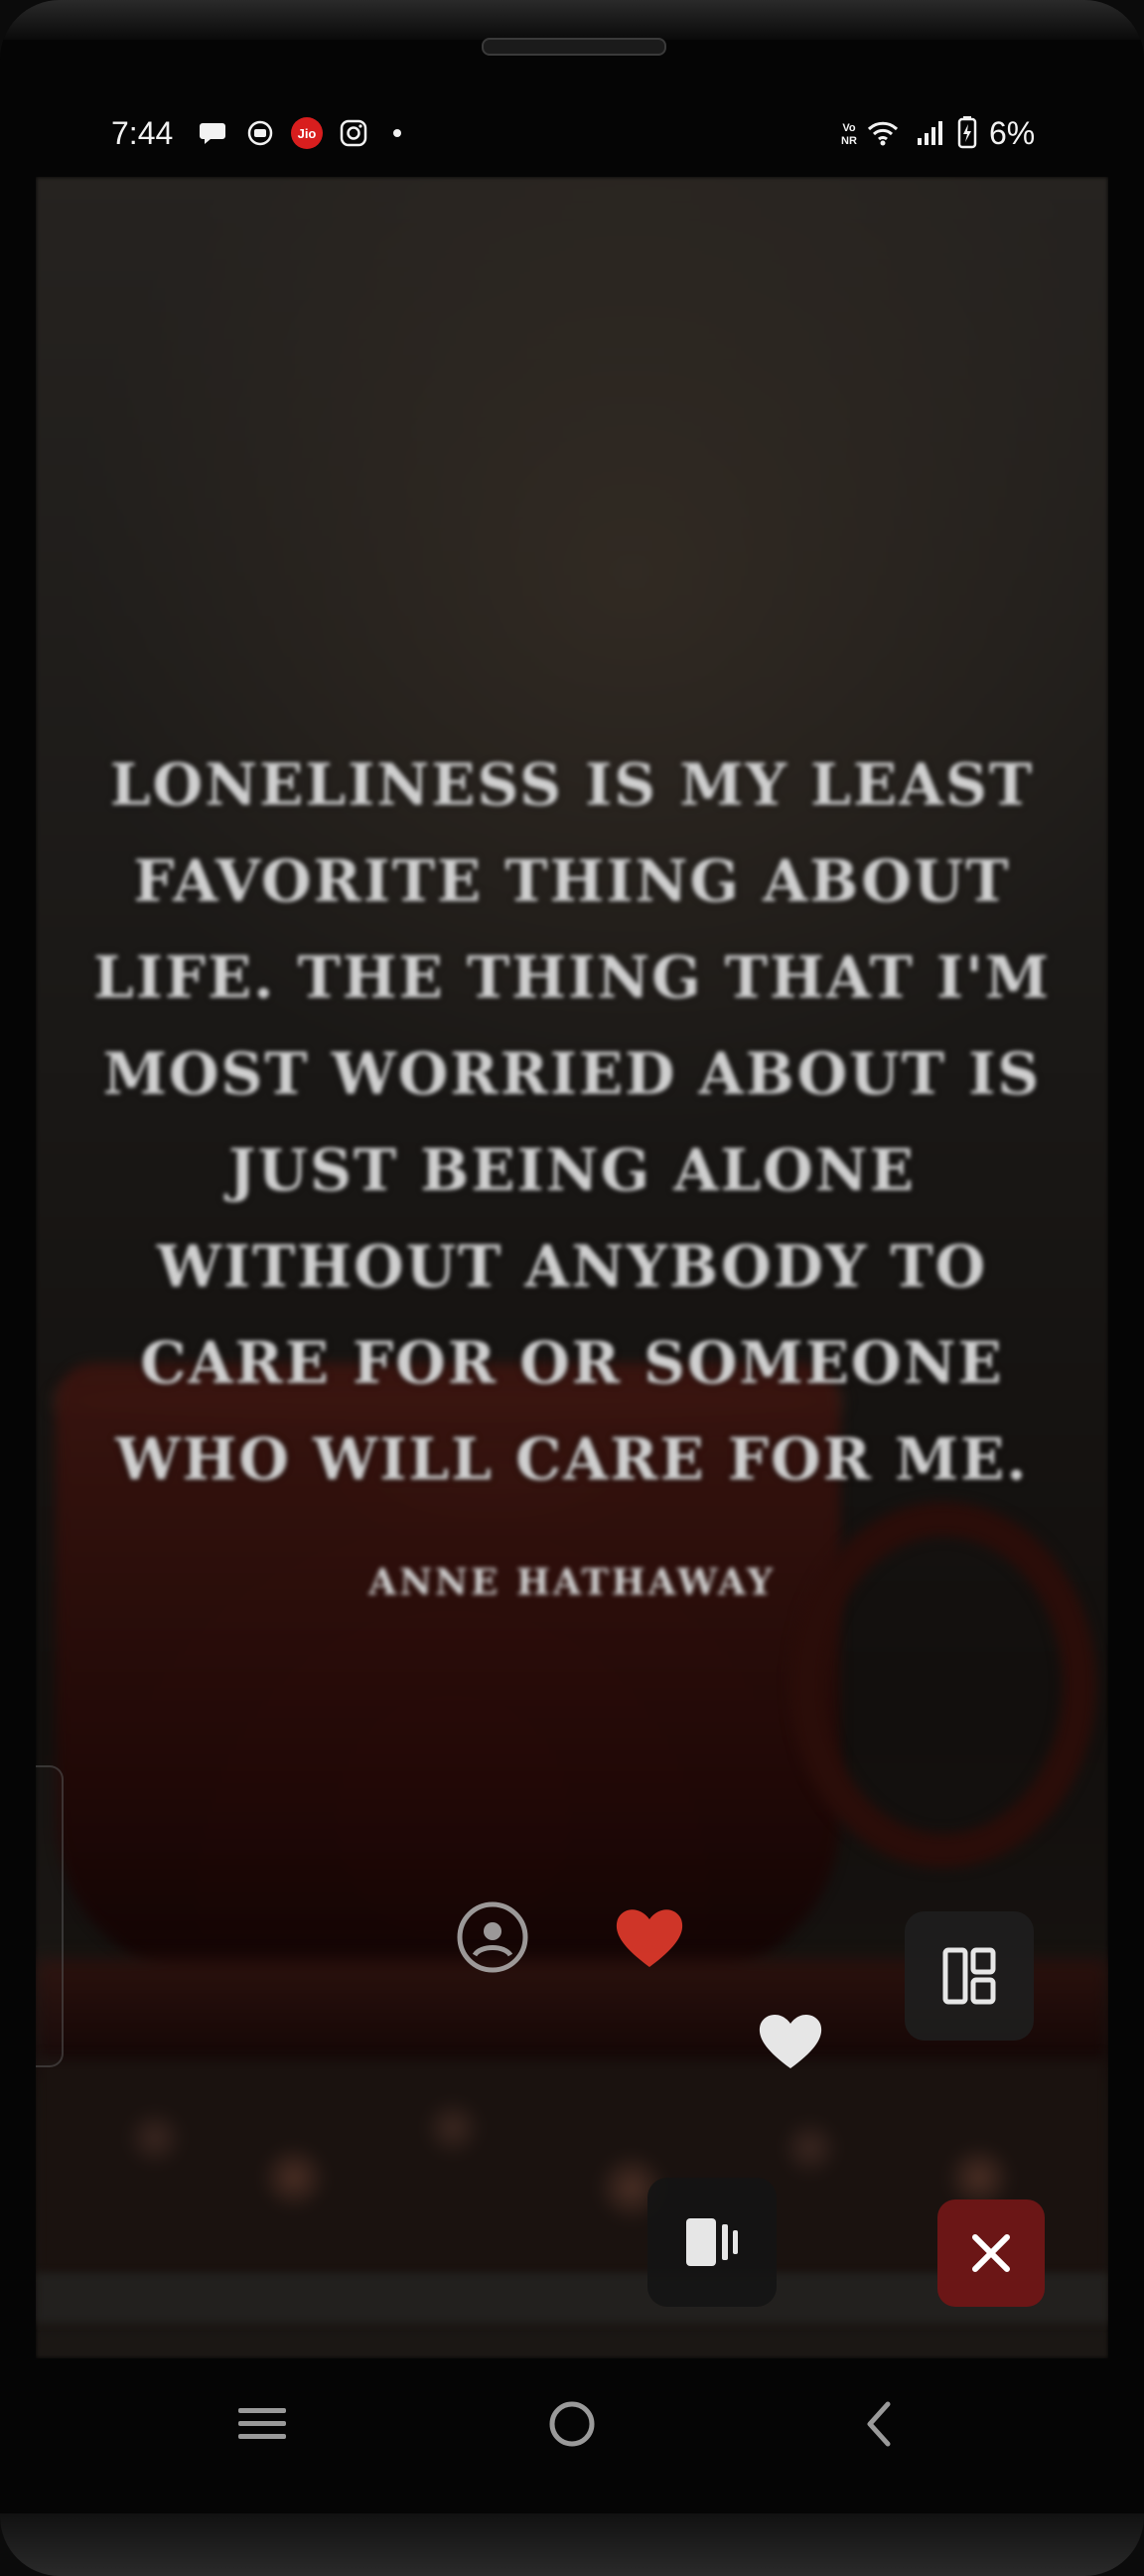 This screenshot has width=1144, height=2576. What do you see at coordinates (493, 1937) in the screenshot?
I see `download-circle-icon` at bounding box center [493, 1937].